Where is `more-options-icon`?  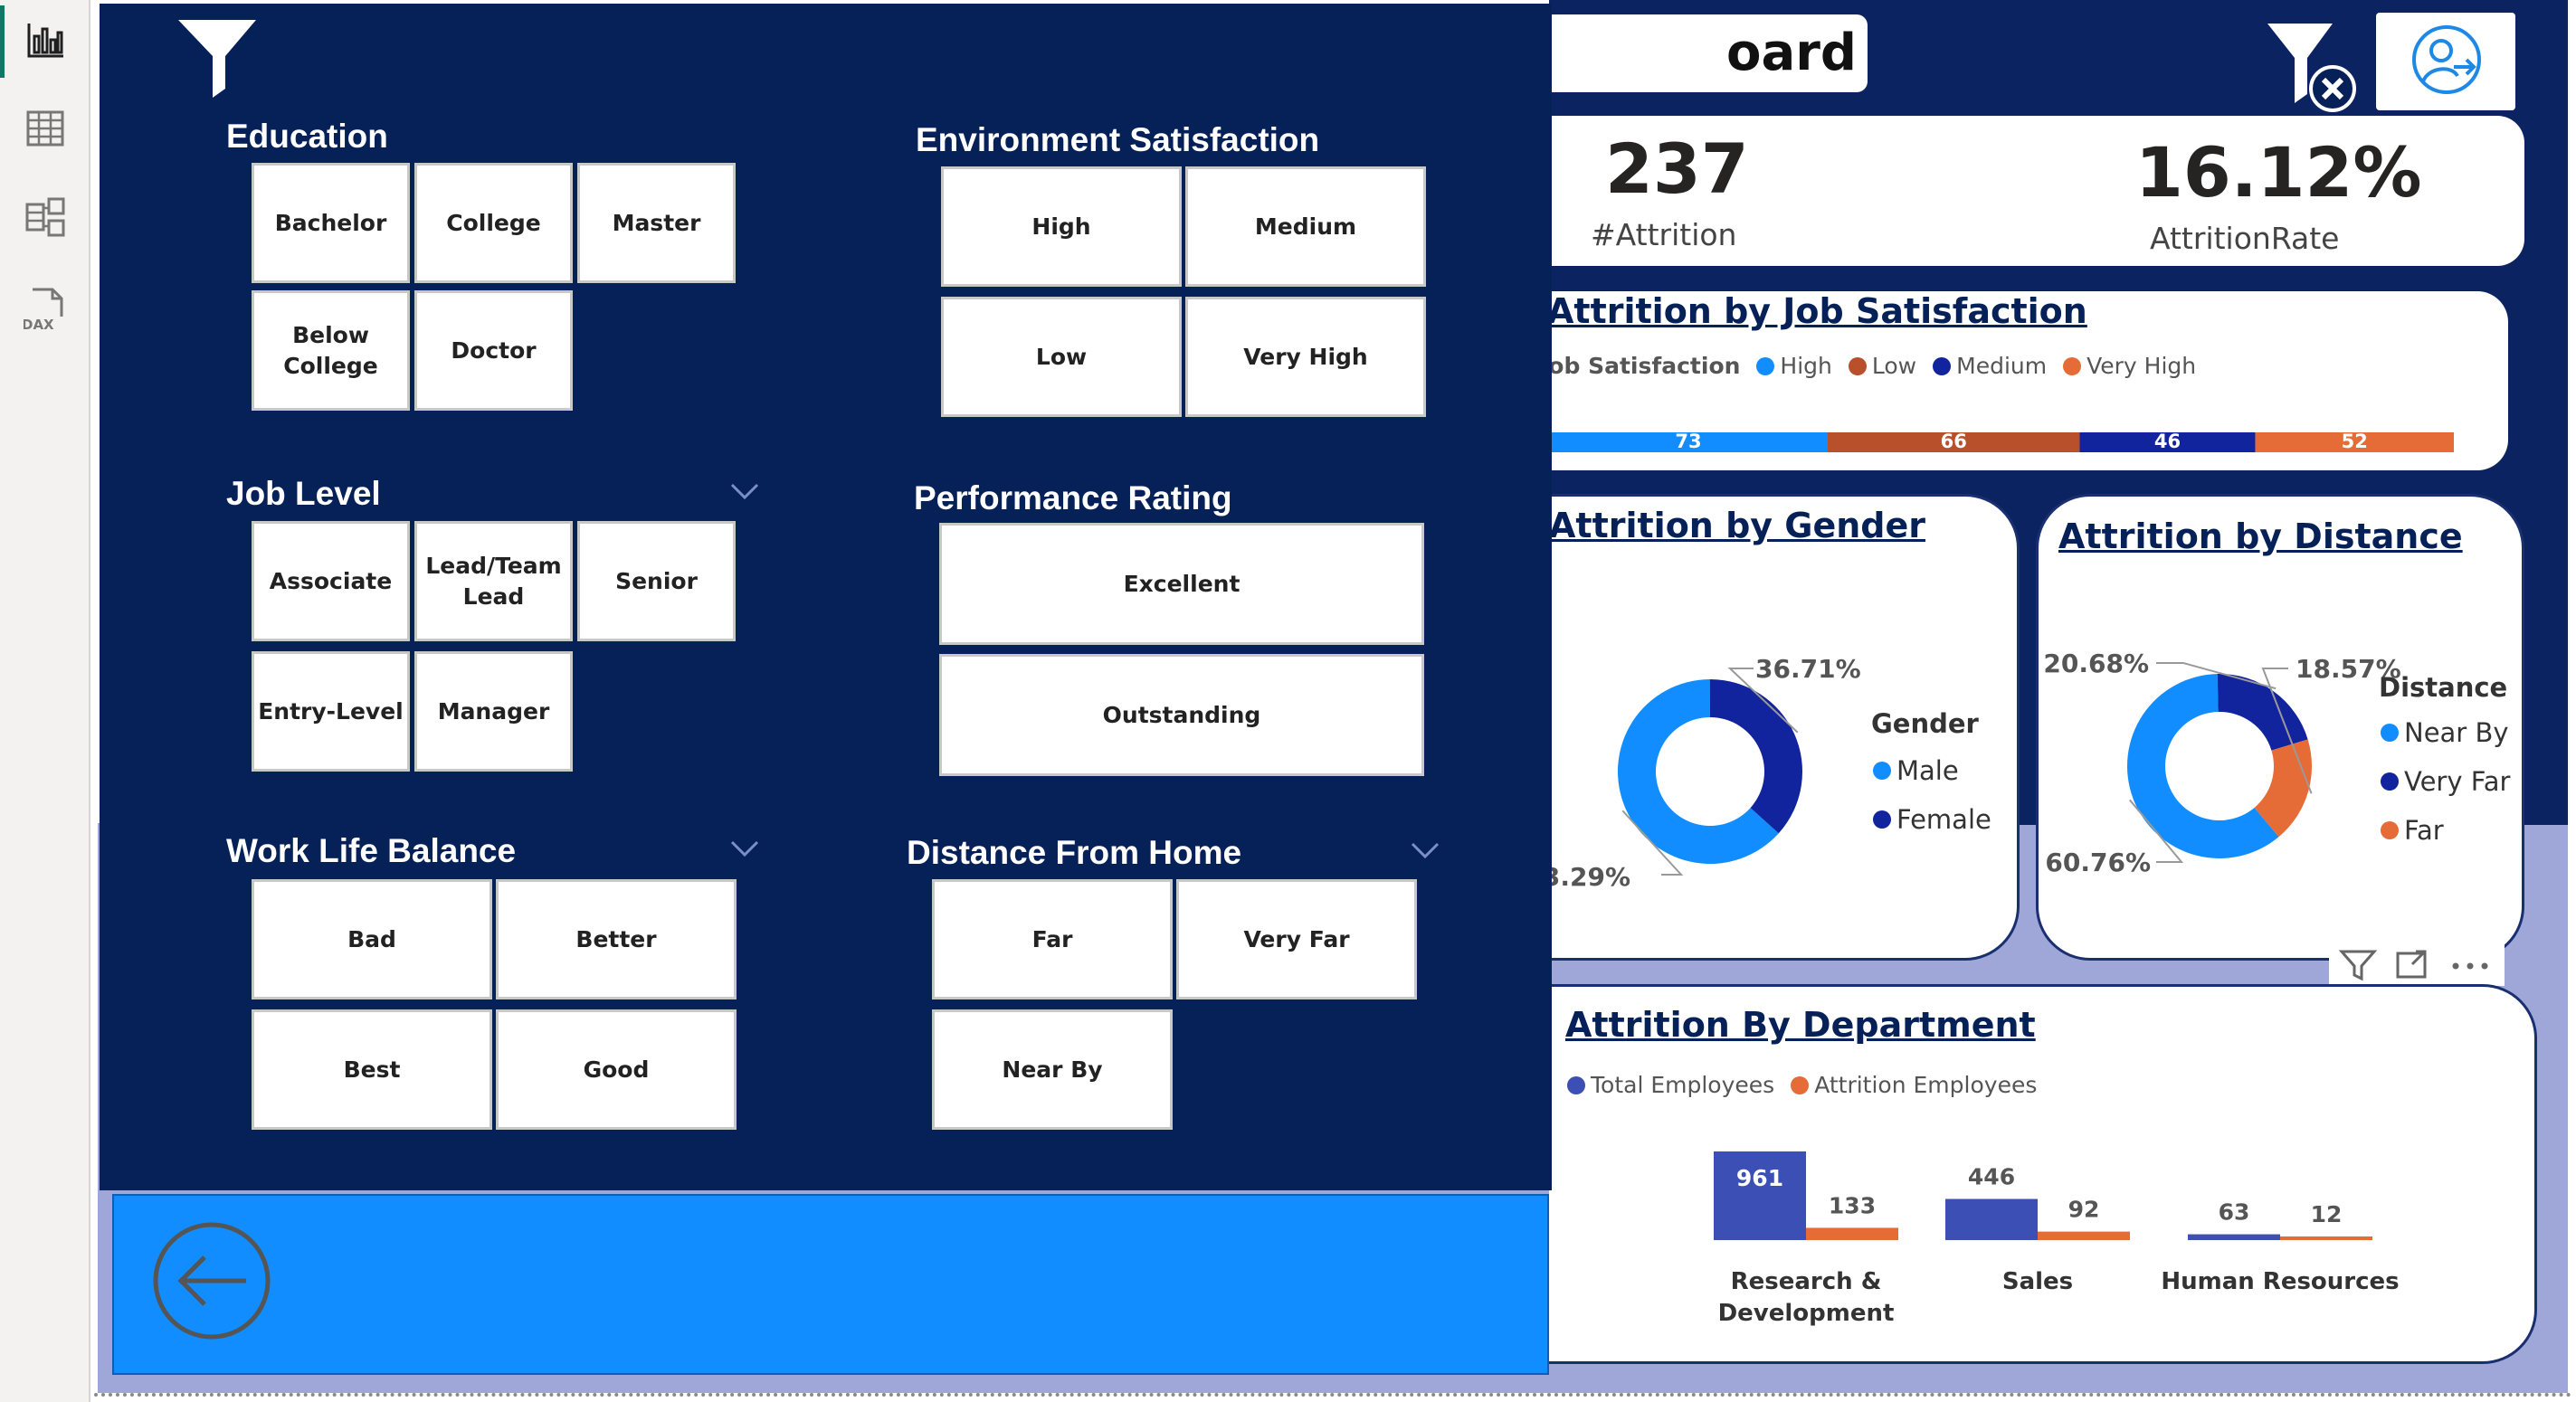
more-options-icon is located at coordinates (2470, 966).